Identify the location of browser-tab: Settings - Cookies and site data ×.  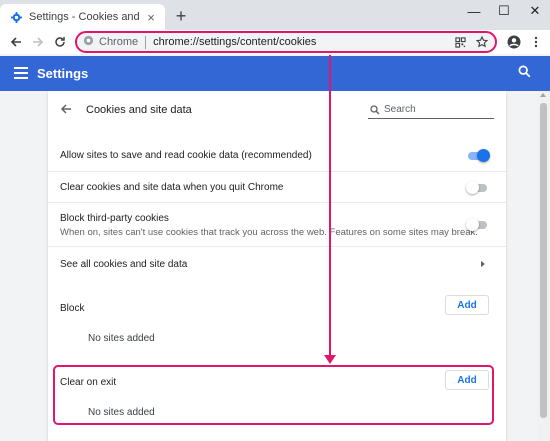
(82, 17).